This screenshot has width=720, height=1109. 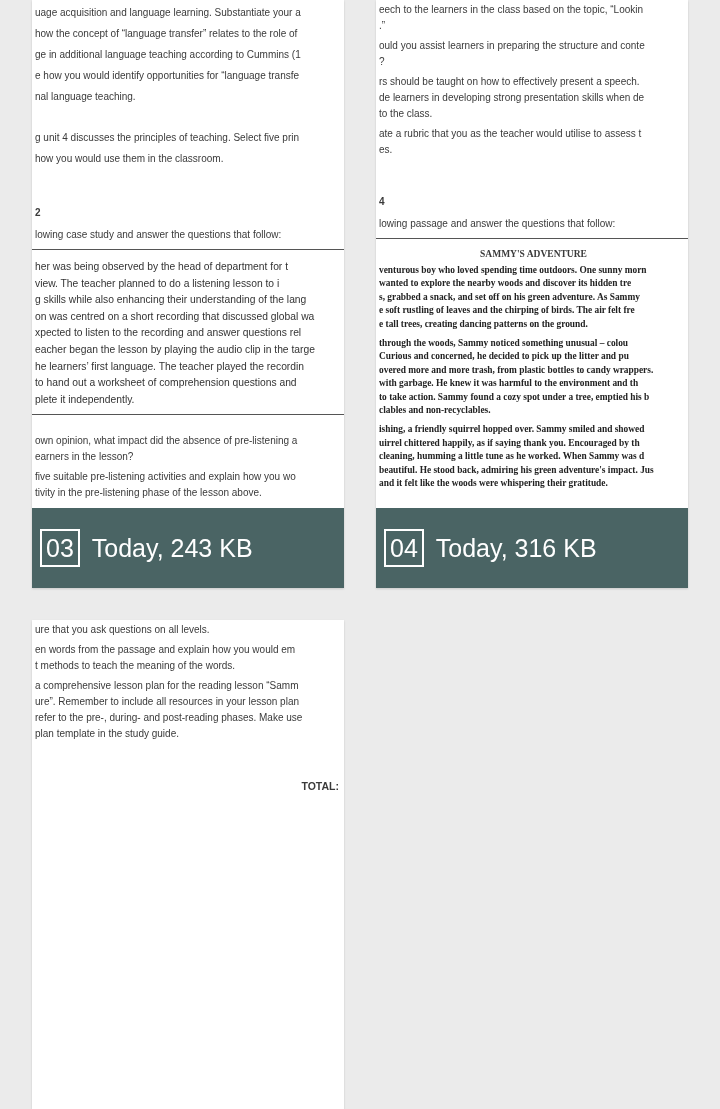 What do you see at coordinates (382, 202) in the screenshot?
I see `section-heading: 4` at bounding box center [382, 202].